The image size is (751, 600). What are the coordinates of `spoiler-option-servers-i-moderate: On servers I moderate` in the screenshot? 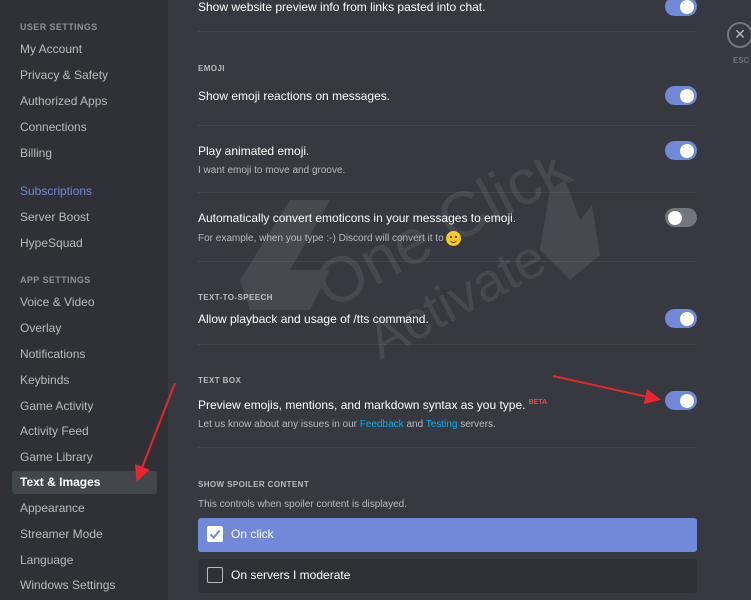 It's located at (447, 576).